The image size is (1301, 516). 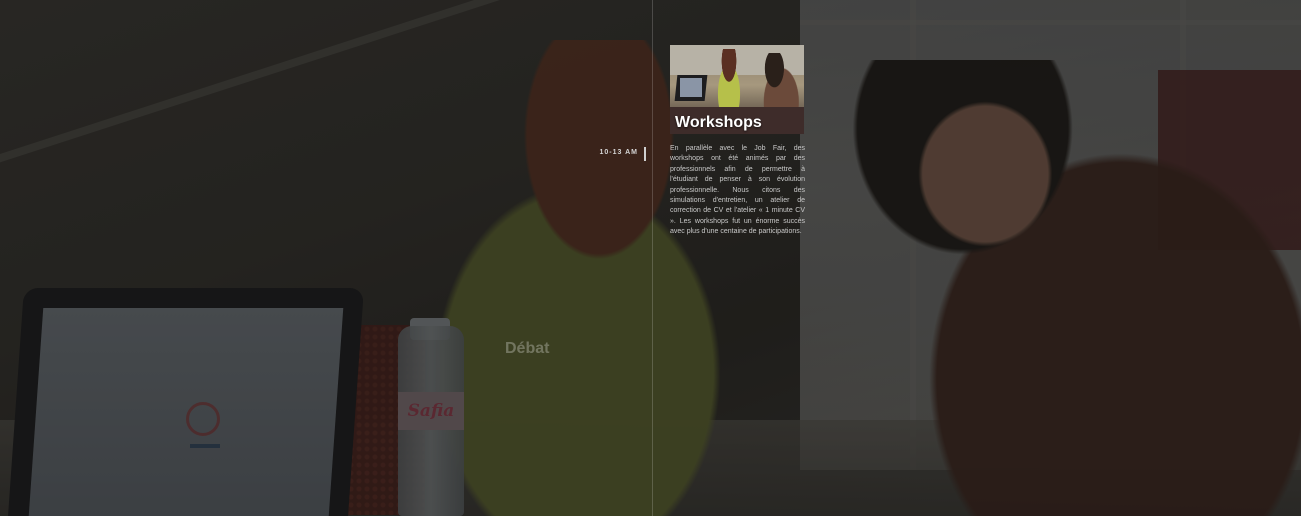 I want to click on timeline-time: 10-13 AM, so click(x=618, y=152).